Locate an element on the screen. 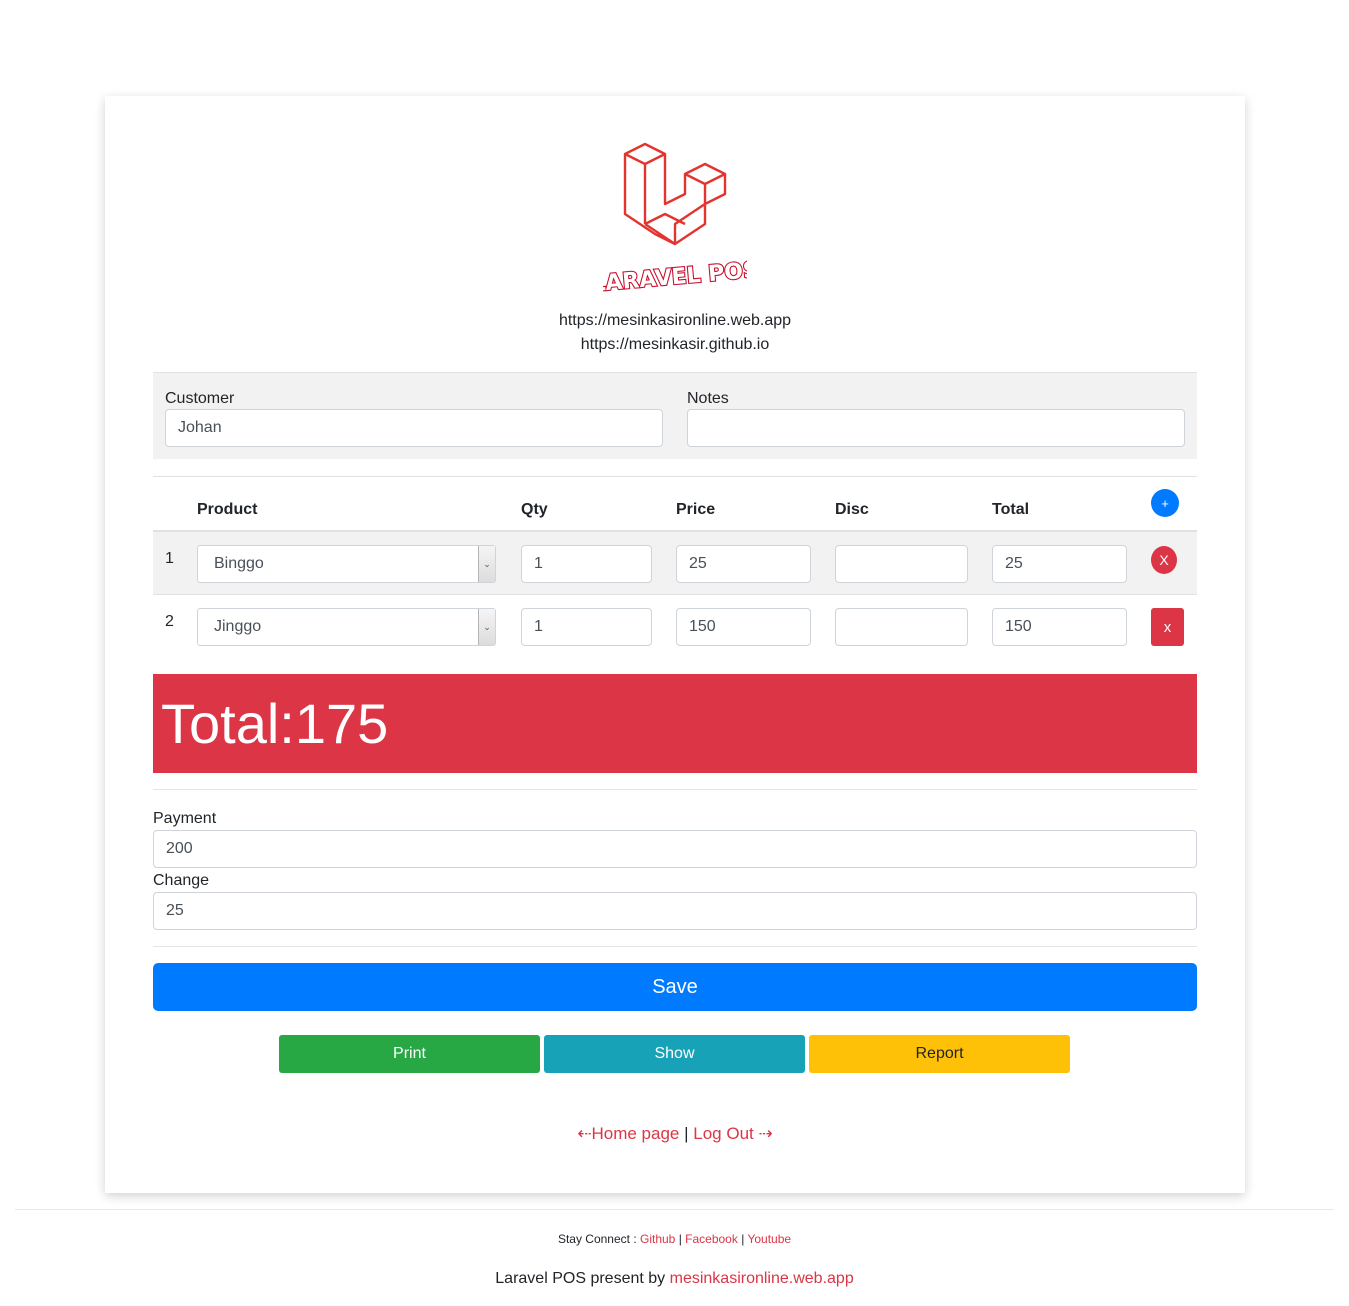 The image size is (1349, 1306). table-row: 2 Jinggo ⌄ 1 150 150 x is located at coordinates (675, 626).